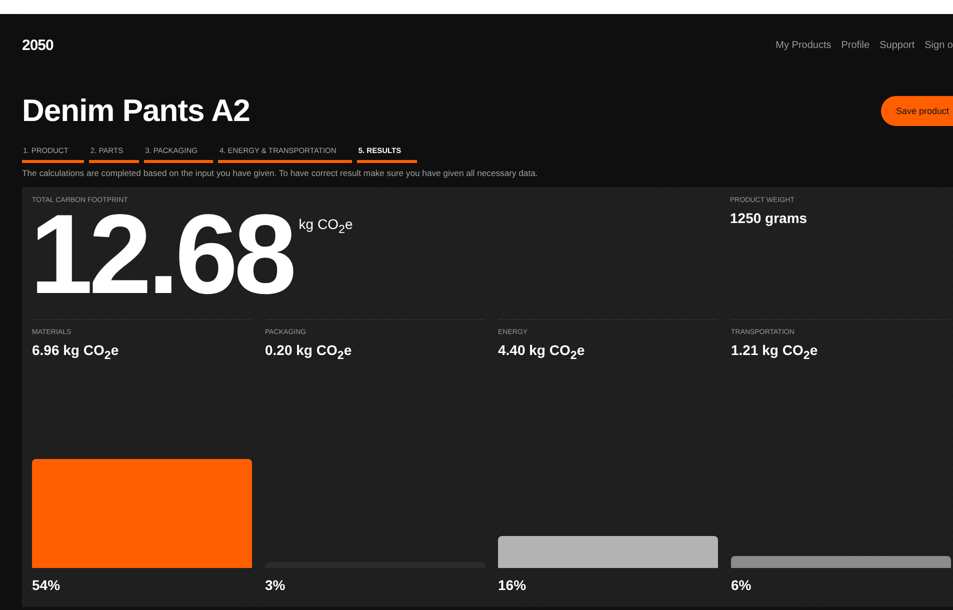  What do you see at coordinates (804, 45) in the screenshot?
I see `nav-link: My Products` at bounding box center [804, 45].